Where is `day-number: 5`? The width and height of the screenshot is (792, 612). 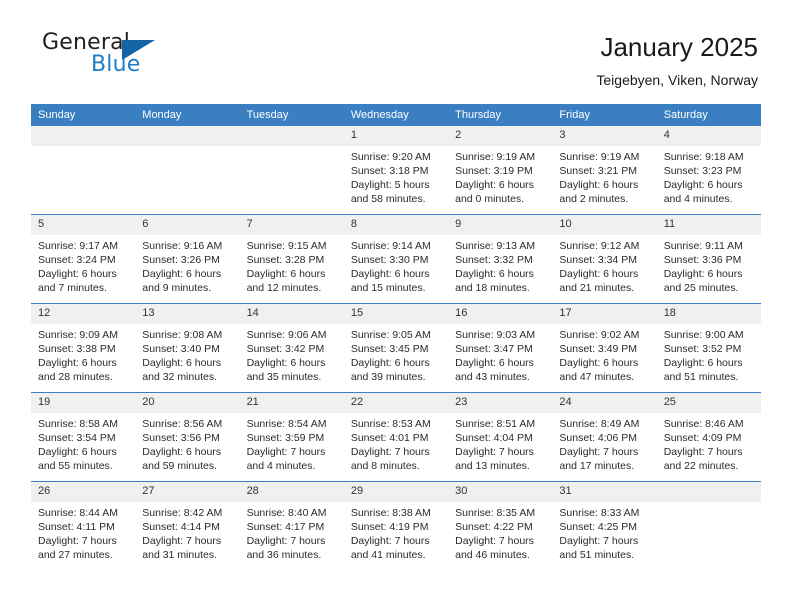 day-number: 5 is located at coordinates (83, 225).